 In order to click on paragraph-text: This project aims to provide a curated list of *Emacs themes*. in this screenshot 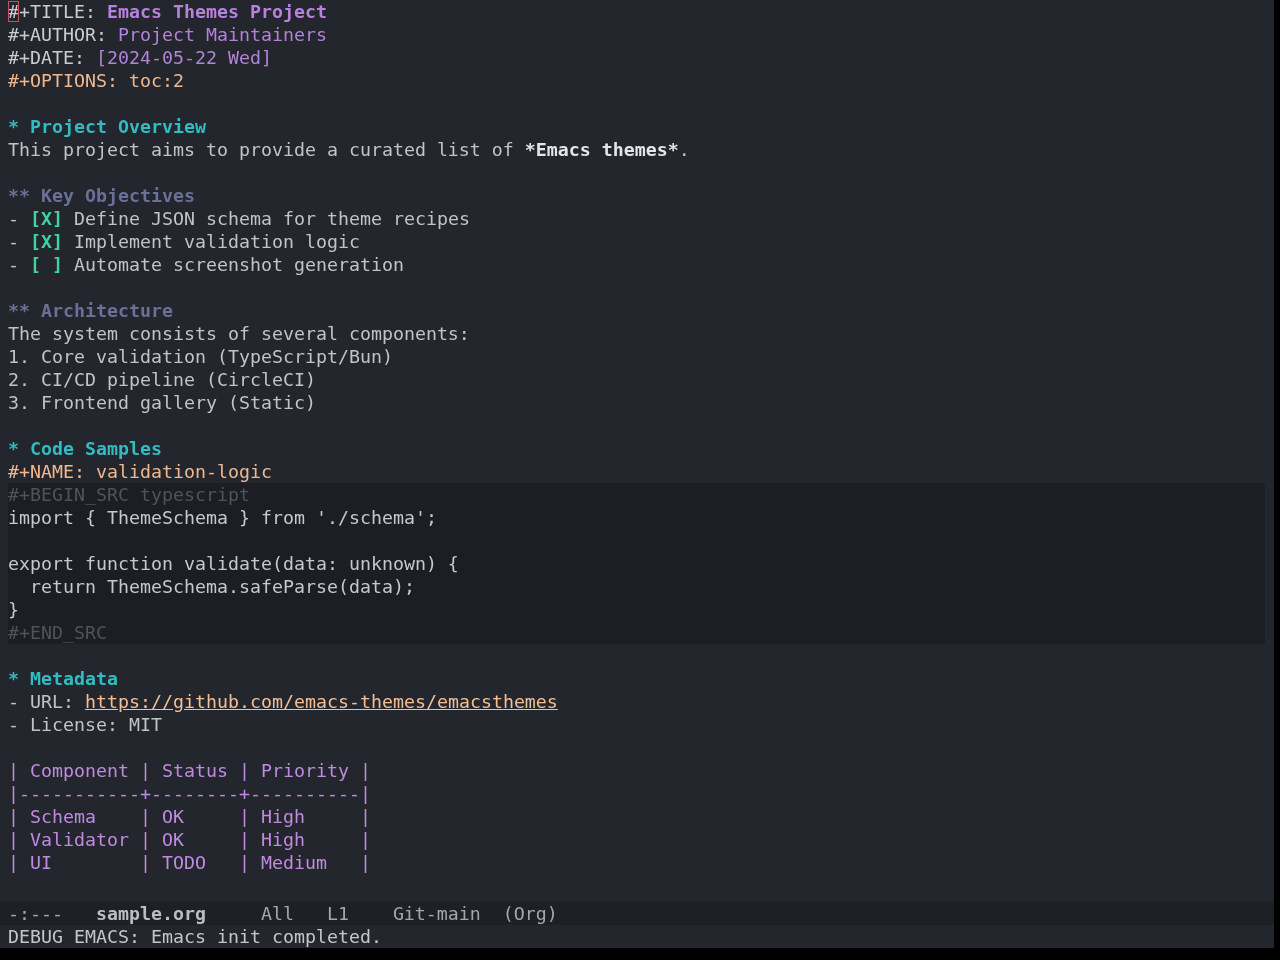, I will do `click(349, 149)`.